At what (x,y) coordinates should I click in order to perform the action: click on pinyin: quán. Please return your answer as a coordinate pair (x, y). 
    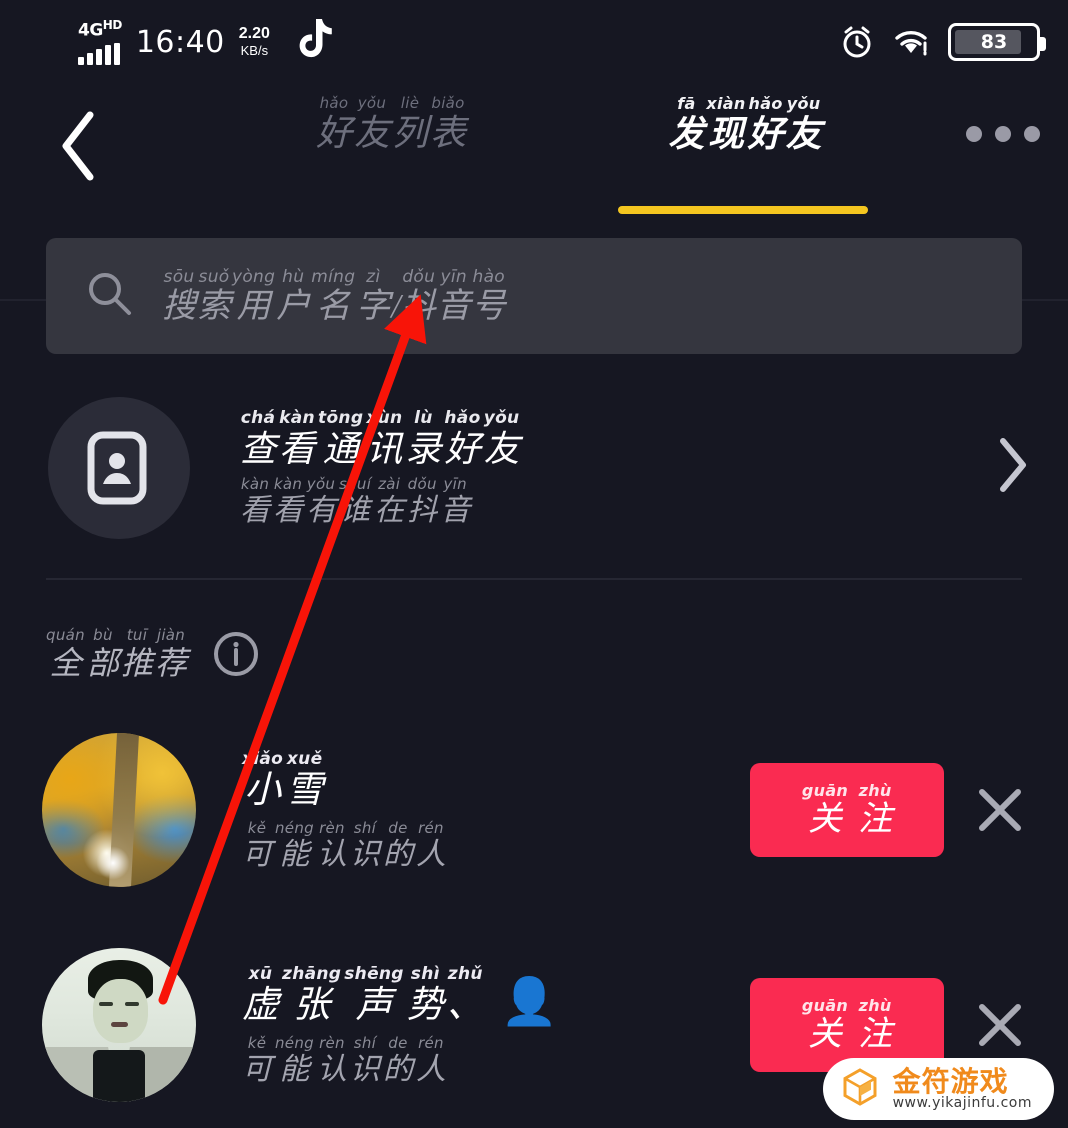
    Looking at the image, I should click on (65, 635).